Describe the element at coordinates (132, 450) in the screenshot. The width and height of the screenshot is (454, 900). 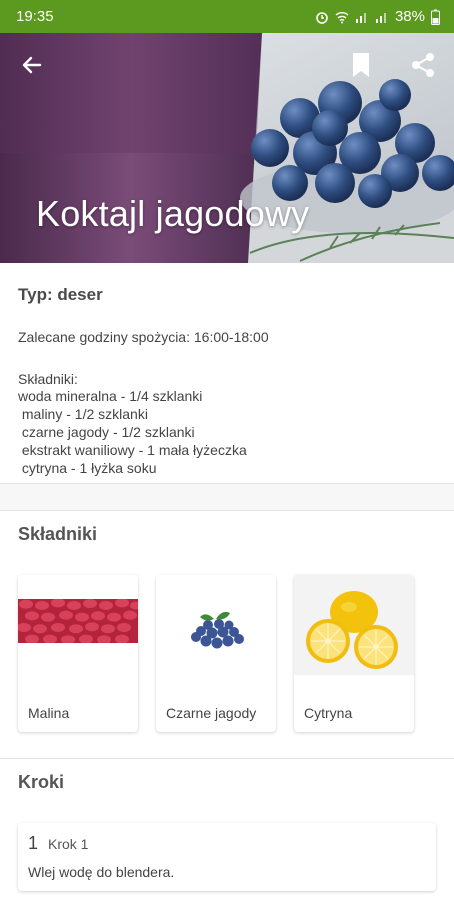
I see `list-item: ekstrakt waniliowy - 1 mała łyżeczka` at that location.